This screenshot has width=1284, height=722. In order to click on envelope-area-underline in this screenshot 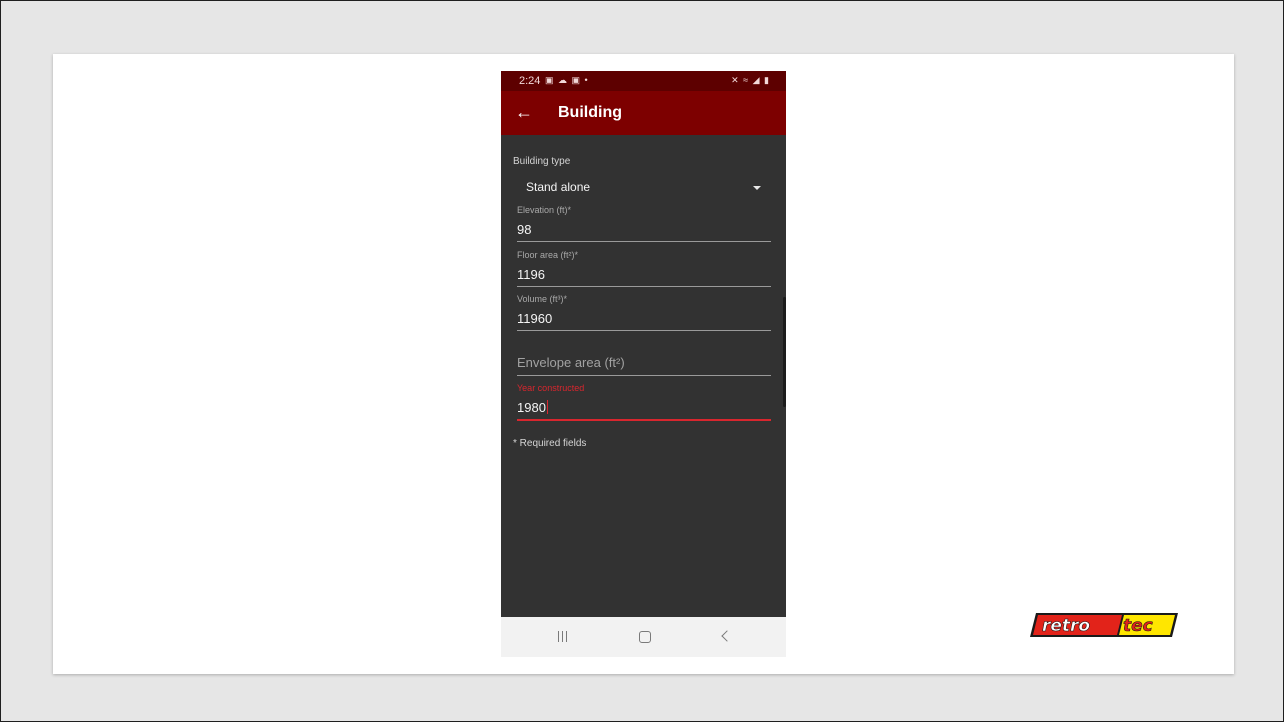, I will do `click(644, 375)`.